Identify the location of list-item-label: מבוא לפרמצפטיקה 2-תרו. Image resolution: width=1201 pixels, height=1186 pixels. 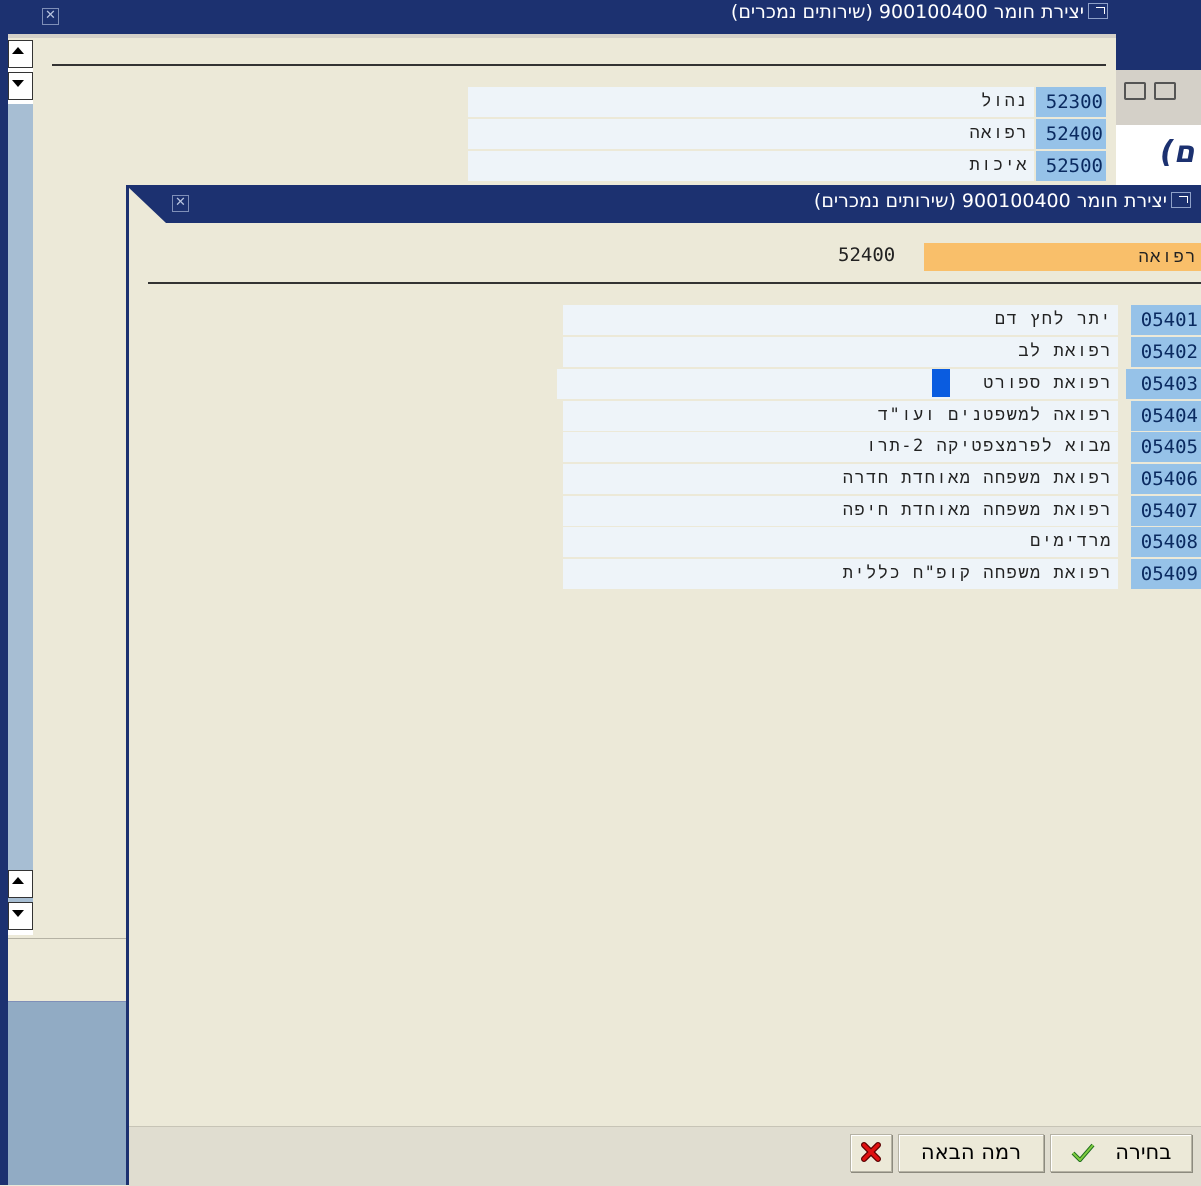
(840, 447).